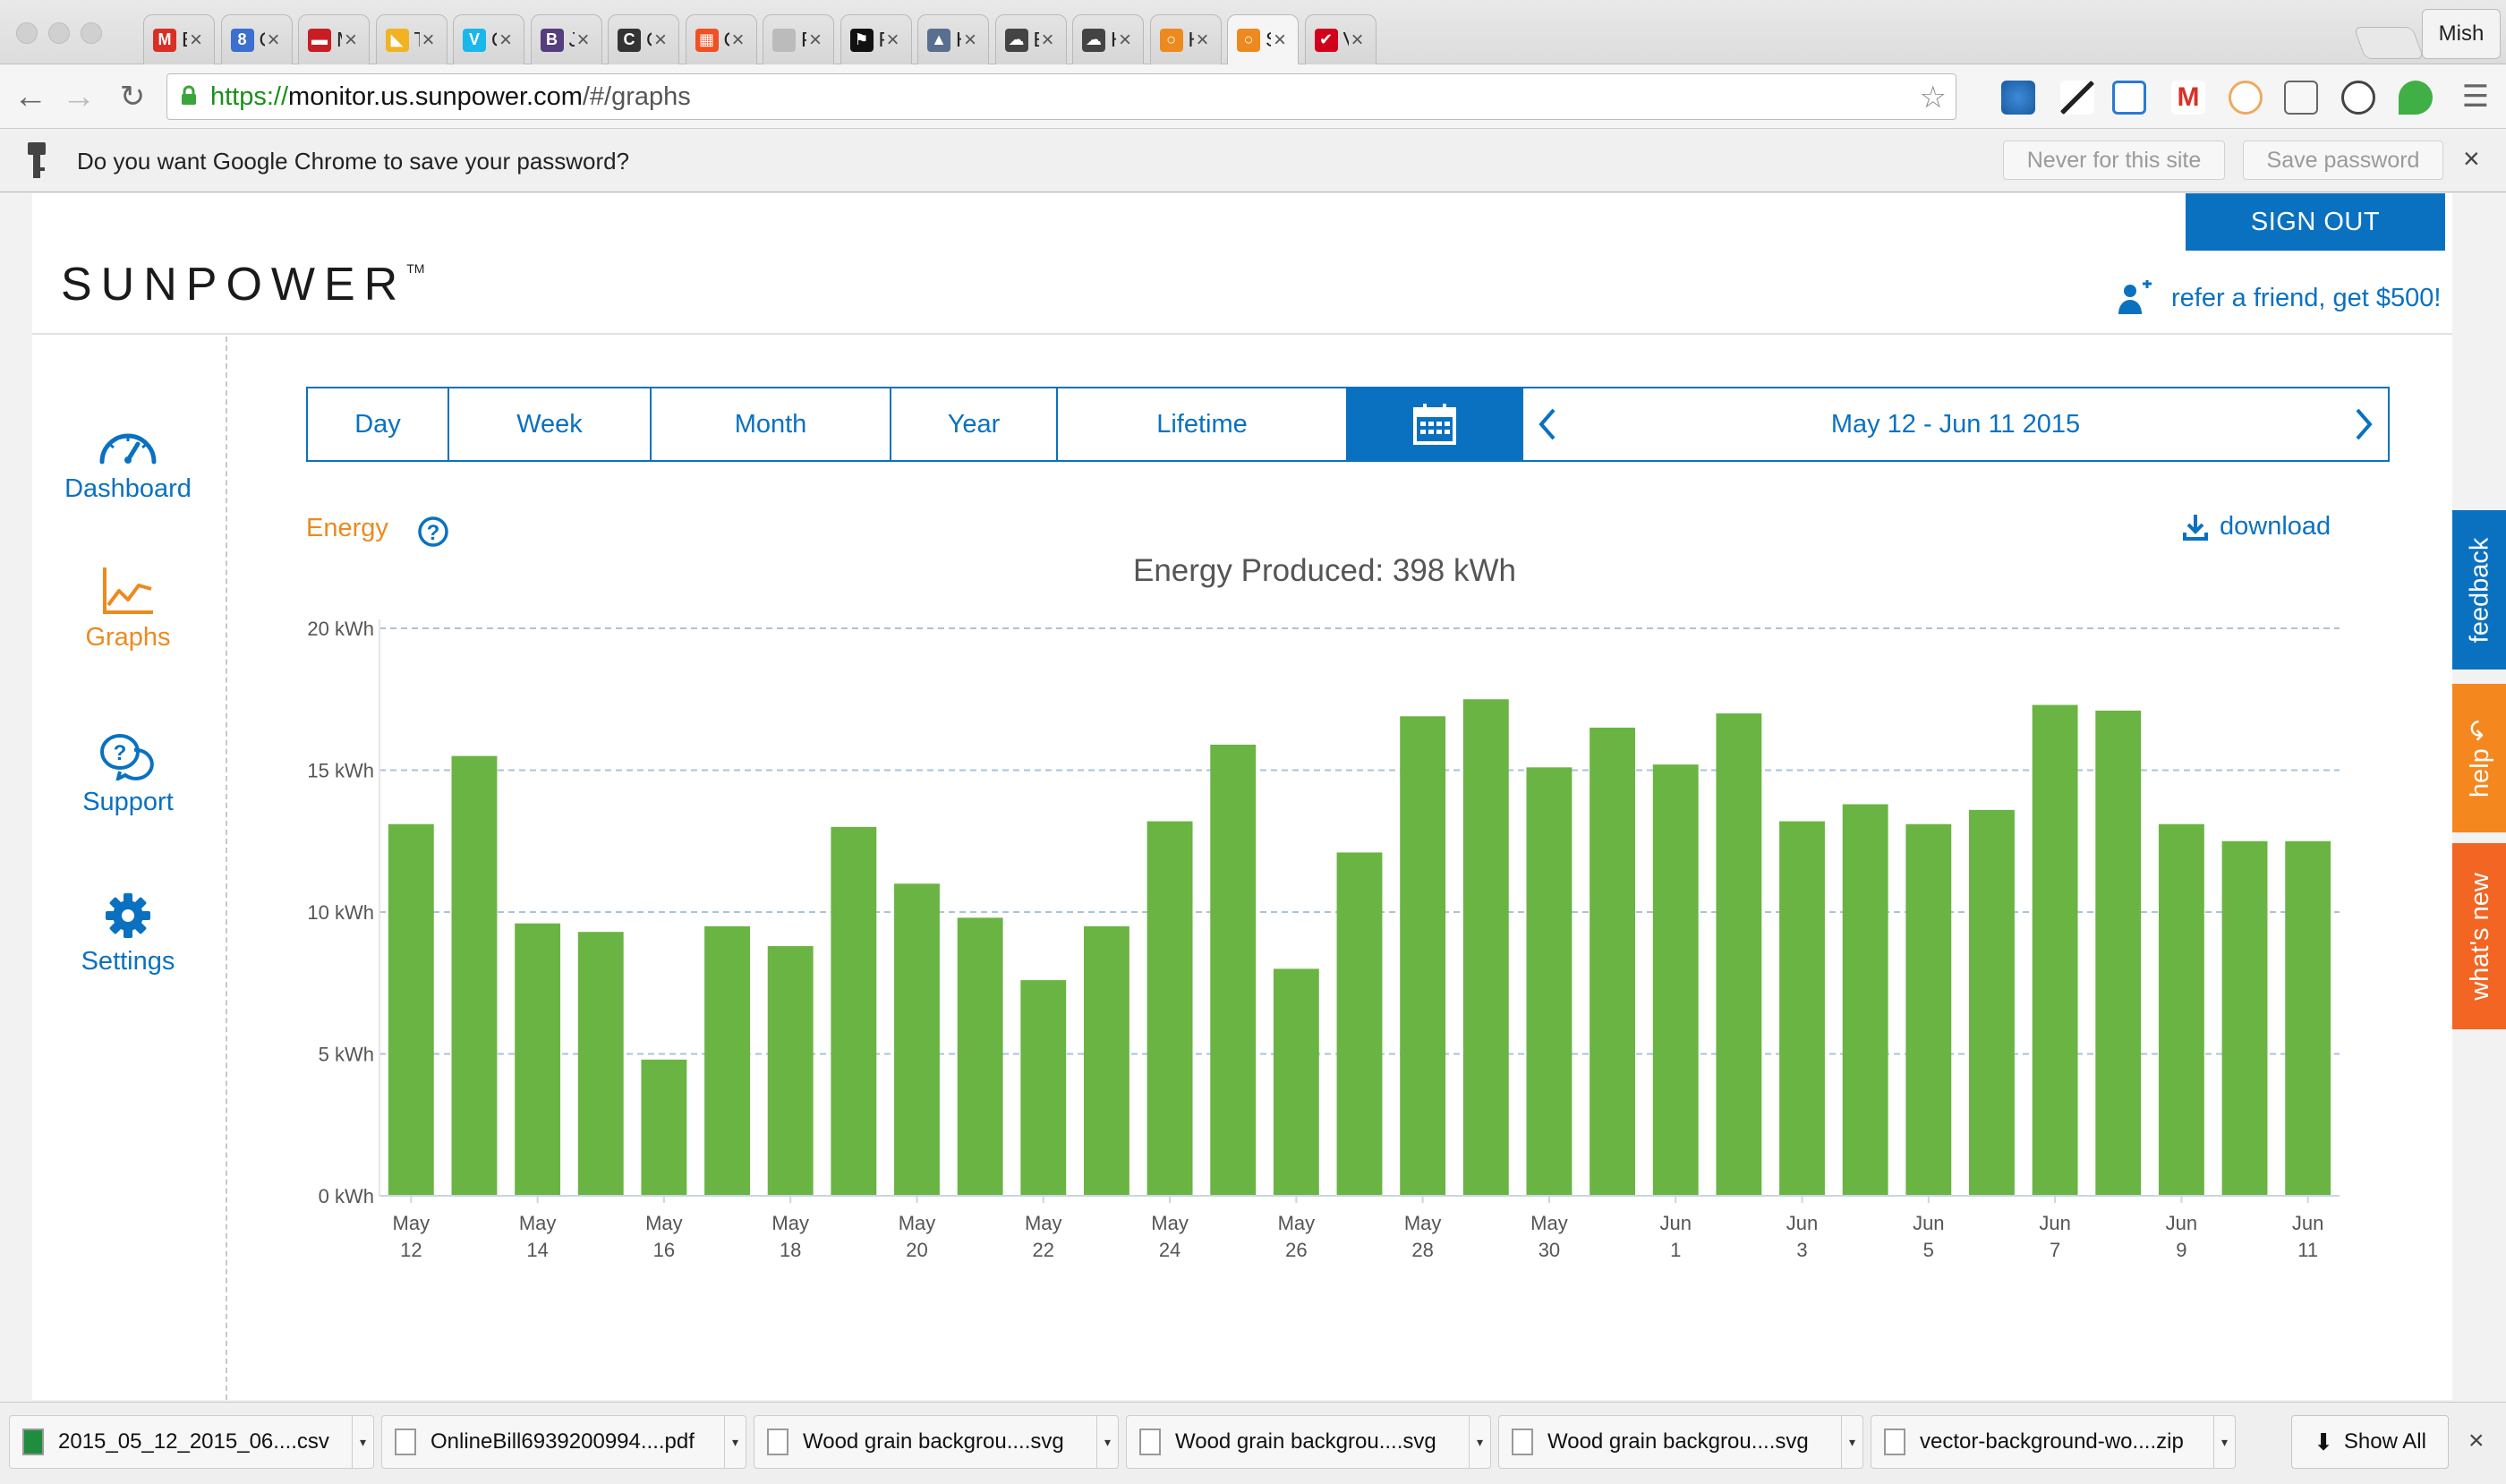 Image resolution: width=2506 pixels, height=1484 pixels. I want to click on help-tab: help ↶, so click(2479, 758).